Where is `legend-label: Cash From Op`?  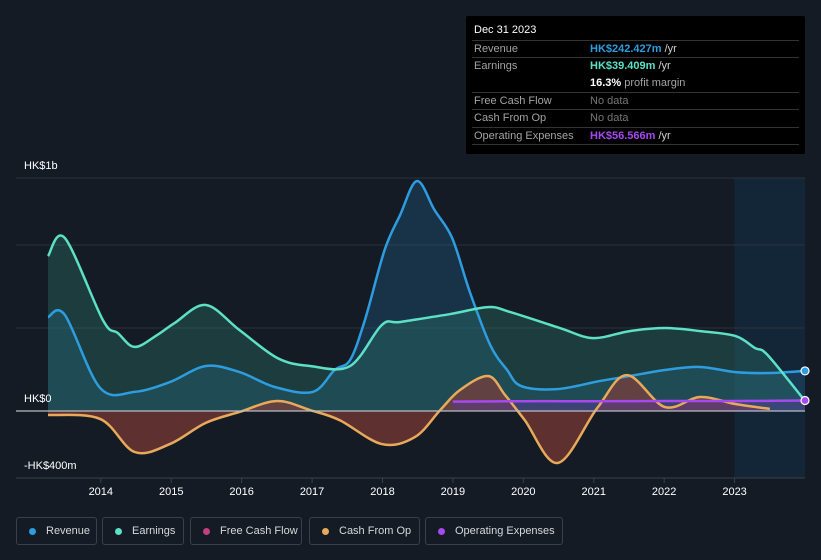
legend-label: Cash From Op is located at coordinates (375, 531).